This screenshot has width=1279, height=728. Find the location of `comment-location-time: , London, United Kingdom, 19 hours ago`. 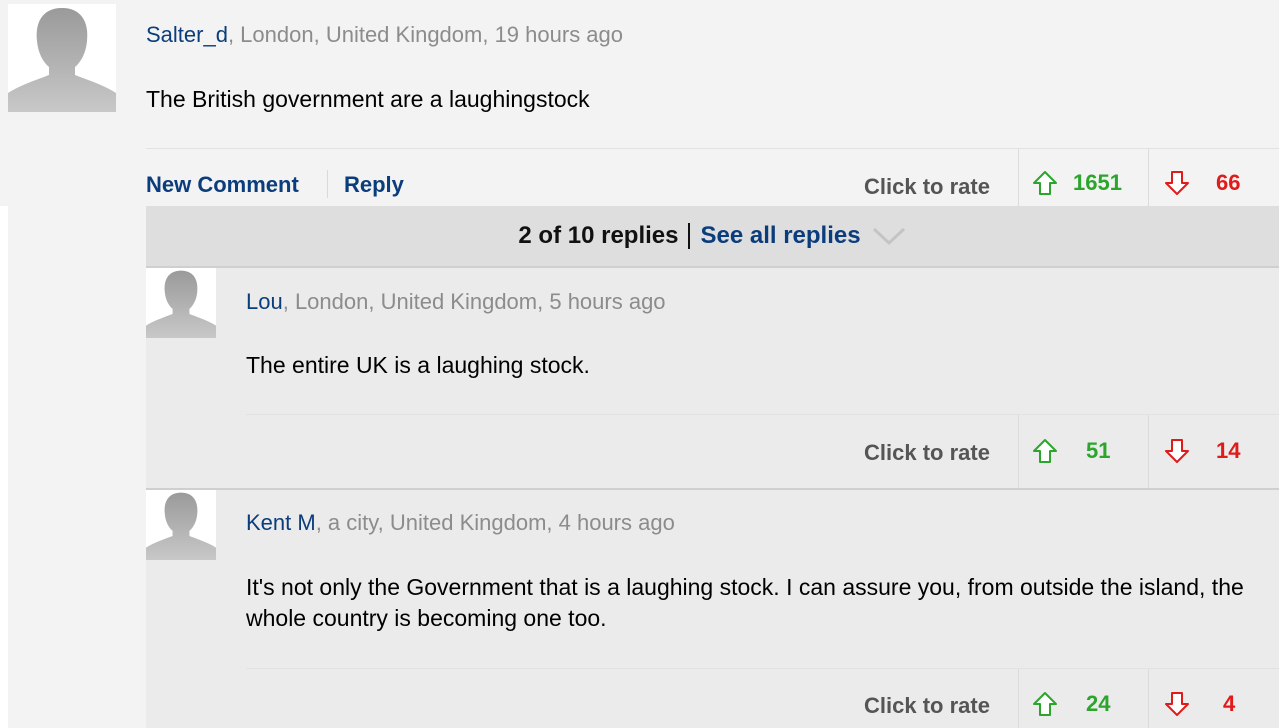

comment-location-time: , London, United Kingdom, 19 hours ago is located at coordinates (425, 34).